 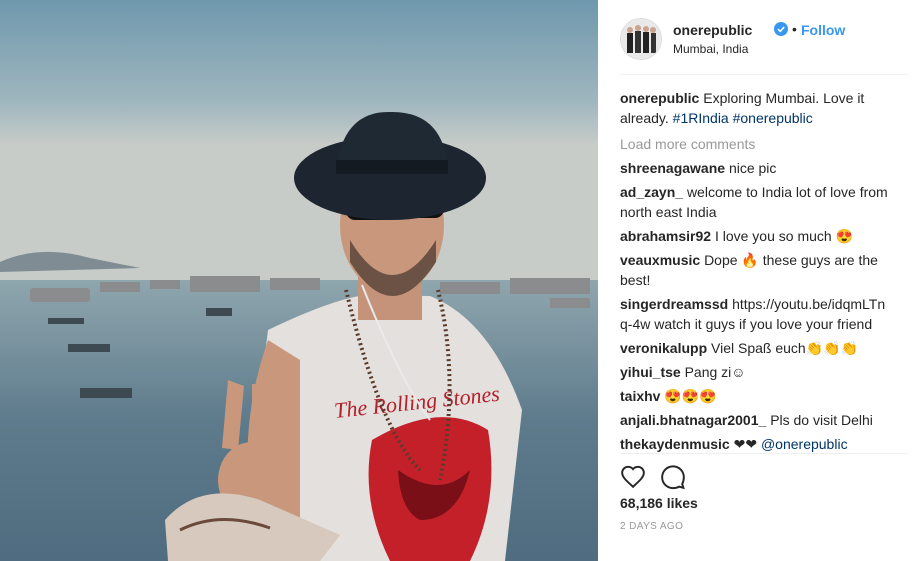 I want to click on comment-item: thekaydenmusic ❤❤ @onerepublic, so click(x=755, y=444).